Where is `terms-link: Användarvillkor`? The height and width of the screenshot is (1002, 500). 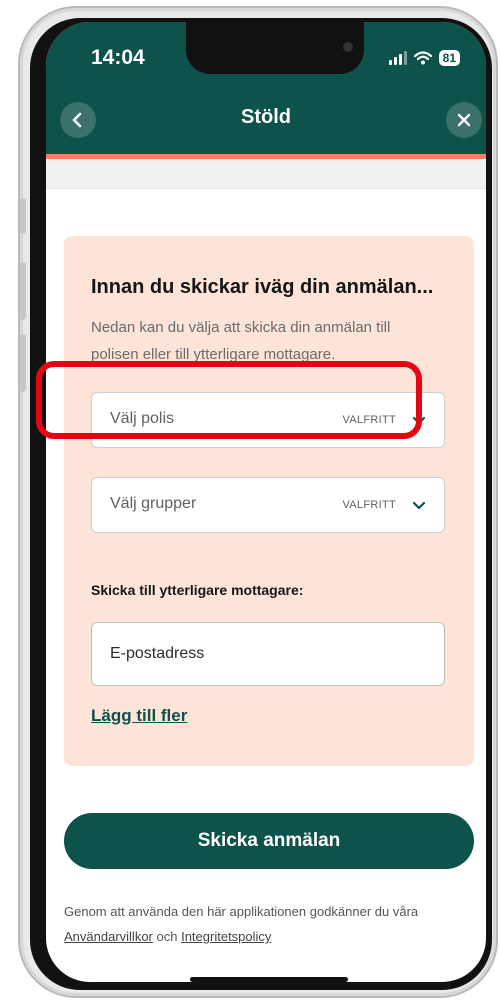 terms-link: Användarvillkor is located at coordinates (108, 936).